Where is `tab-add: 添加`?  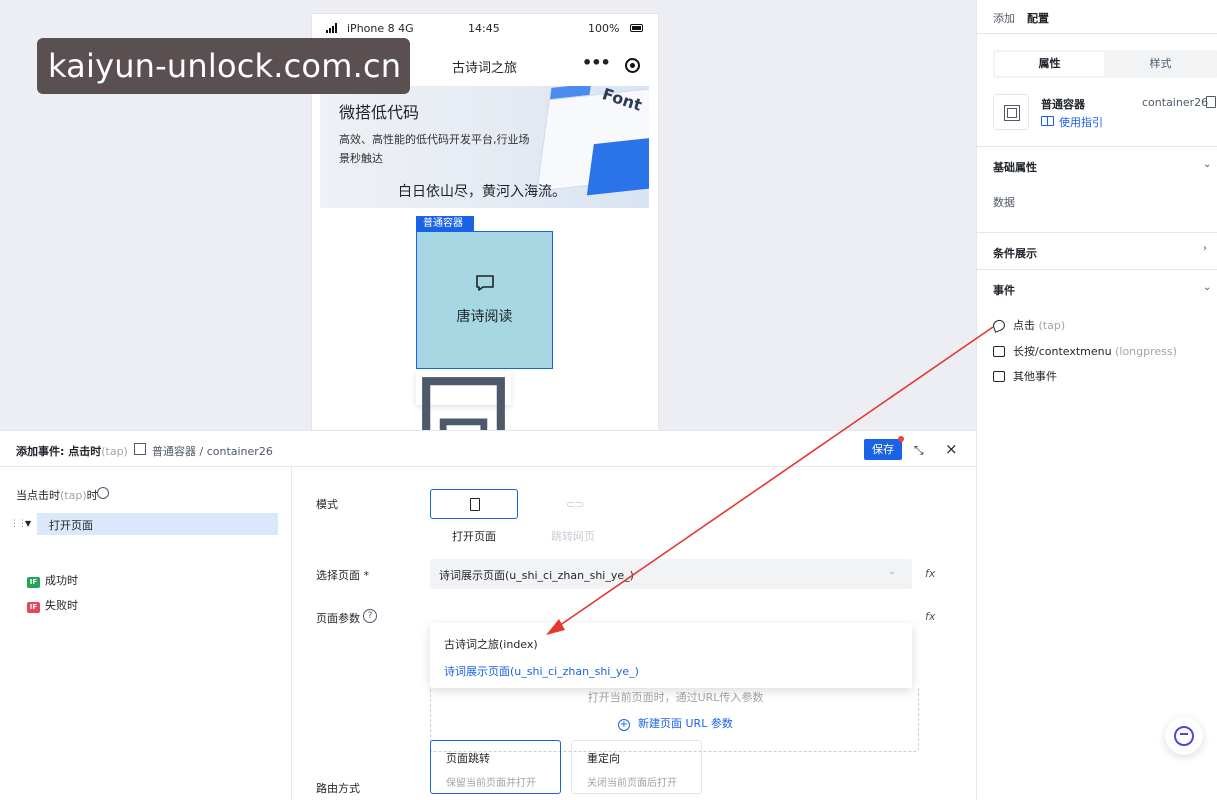
tab-add: 添加 is located at coordinates (1004, 18).